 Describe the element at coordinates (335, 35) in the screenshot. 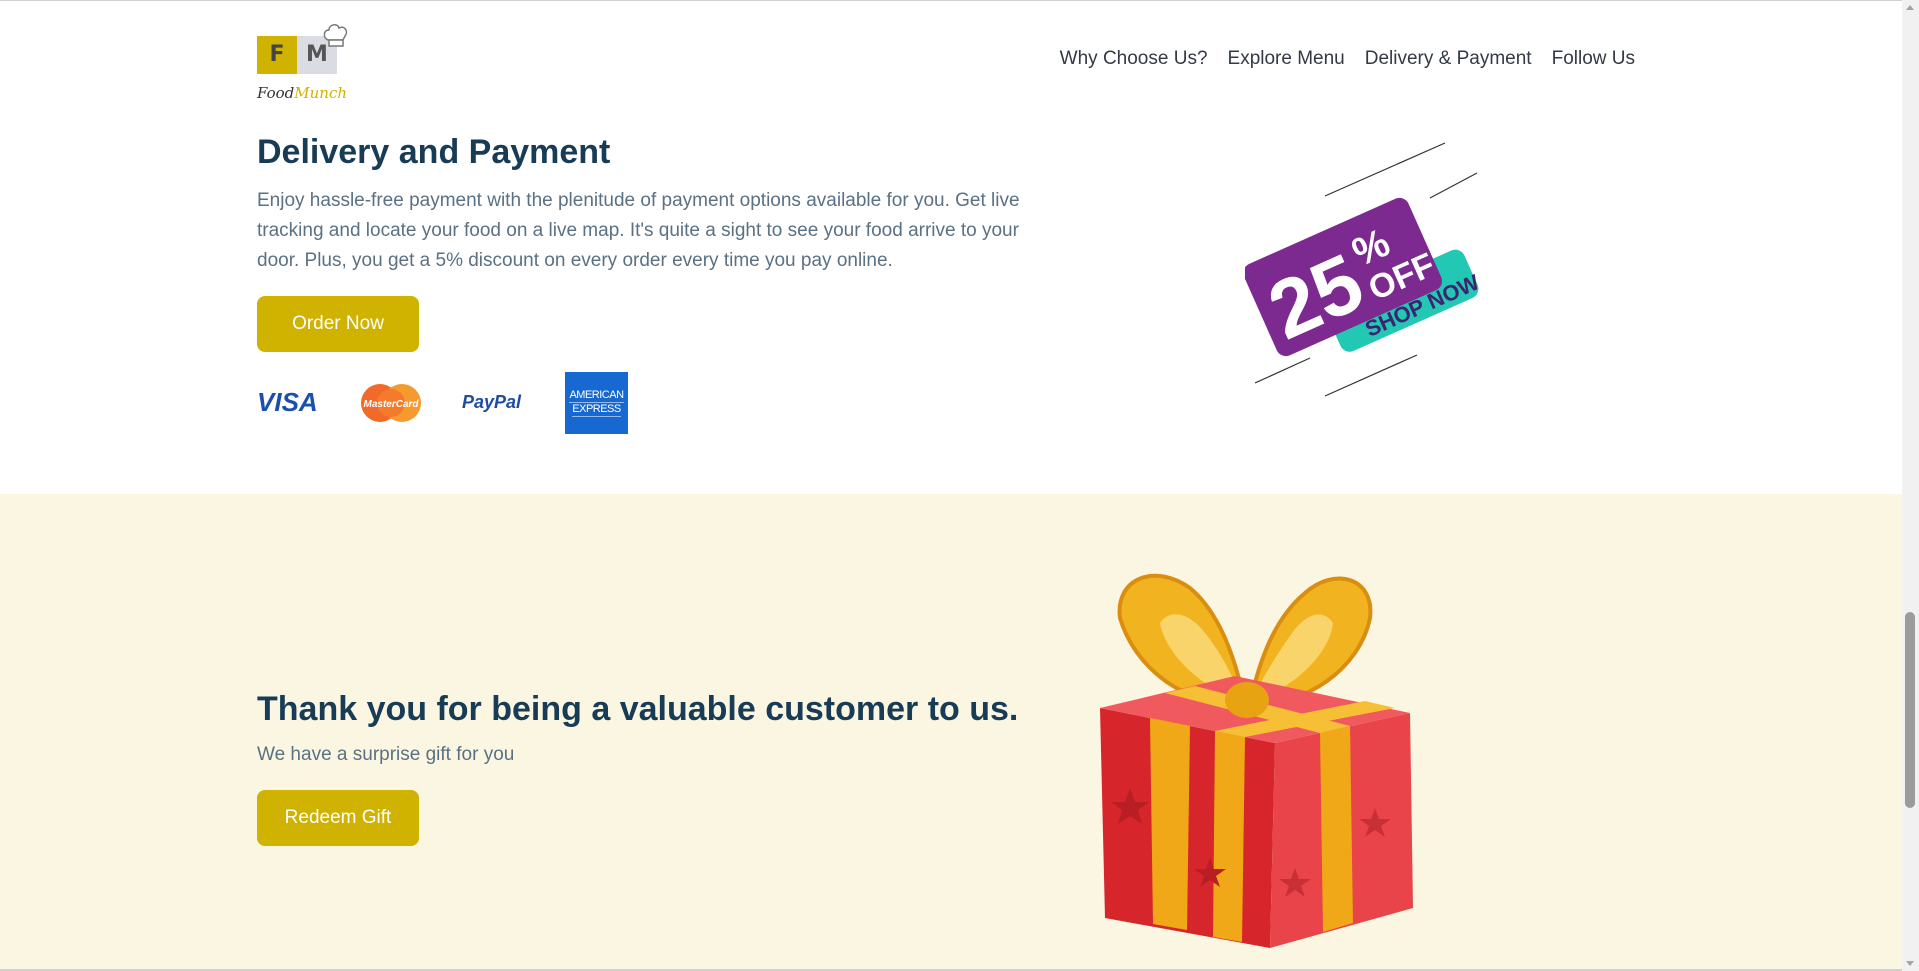

I see `chef-hat-icon` at that location.